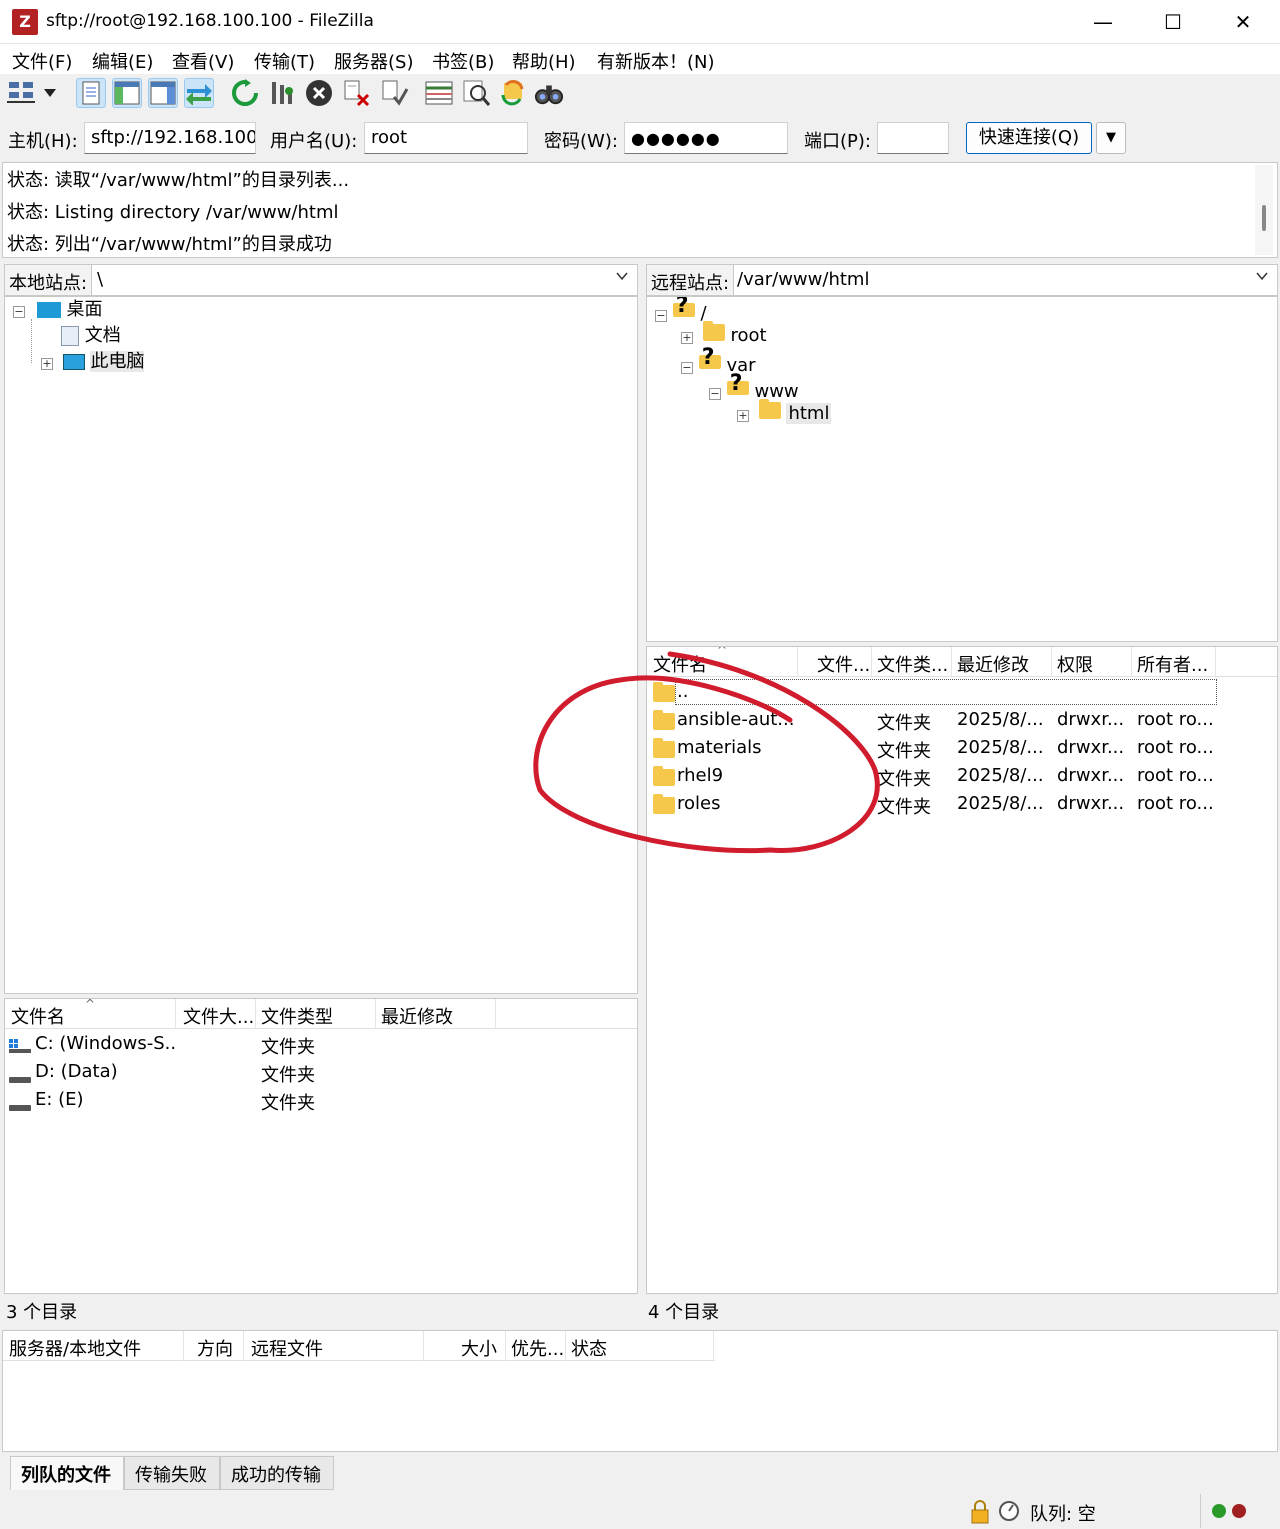  What do you see at coordinates (57, 310) in the screenshot?
I see `tree-node-desktop: − 桌面` at bounding box center [57, 310].